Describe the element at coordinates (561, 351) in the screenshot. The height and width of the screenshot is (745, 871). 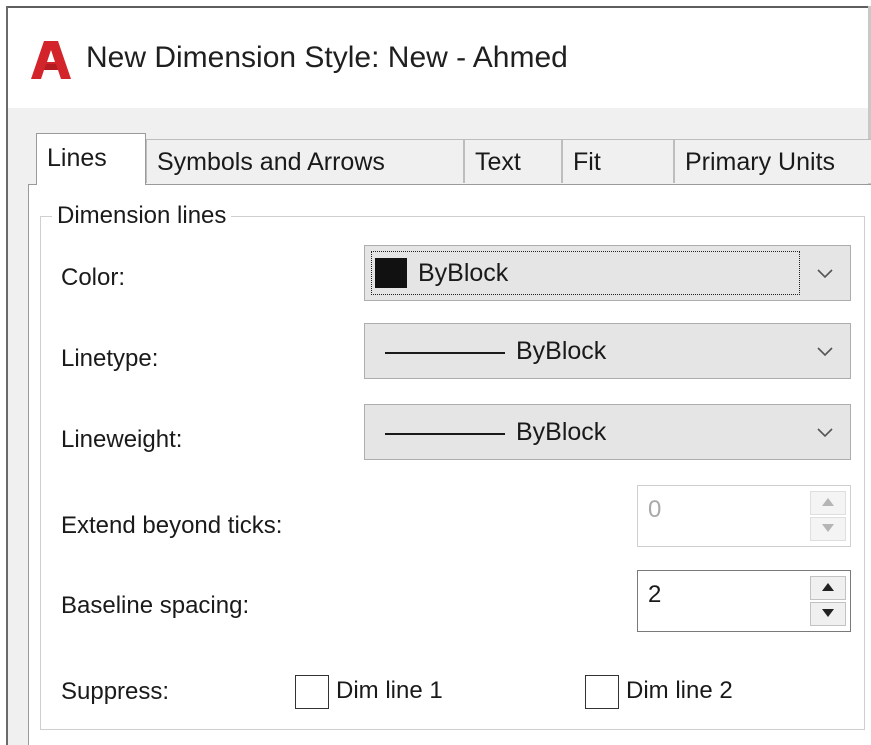
I see `linetype-value: ByBlock` at that location.